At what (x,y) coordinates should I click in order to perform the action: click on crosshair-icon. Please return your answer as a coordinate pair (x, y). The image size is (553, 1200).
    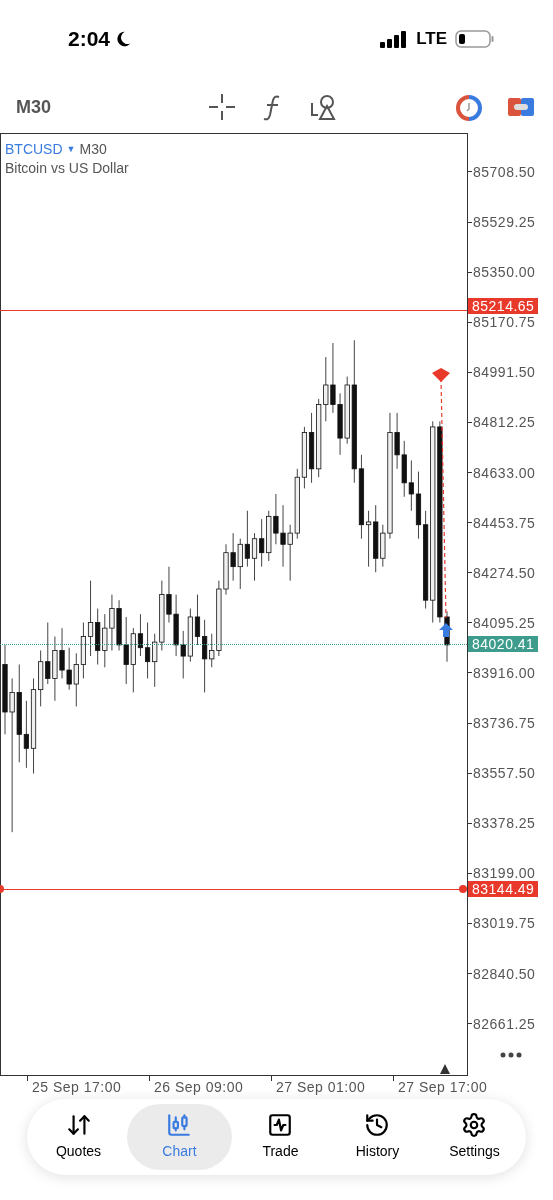
    Looking at the image, I should click on (222, 107).